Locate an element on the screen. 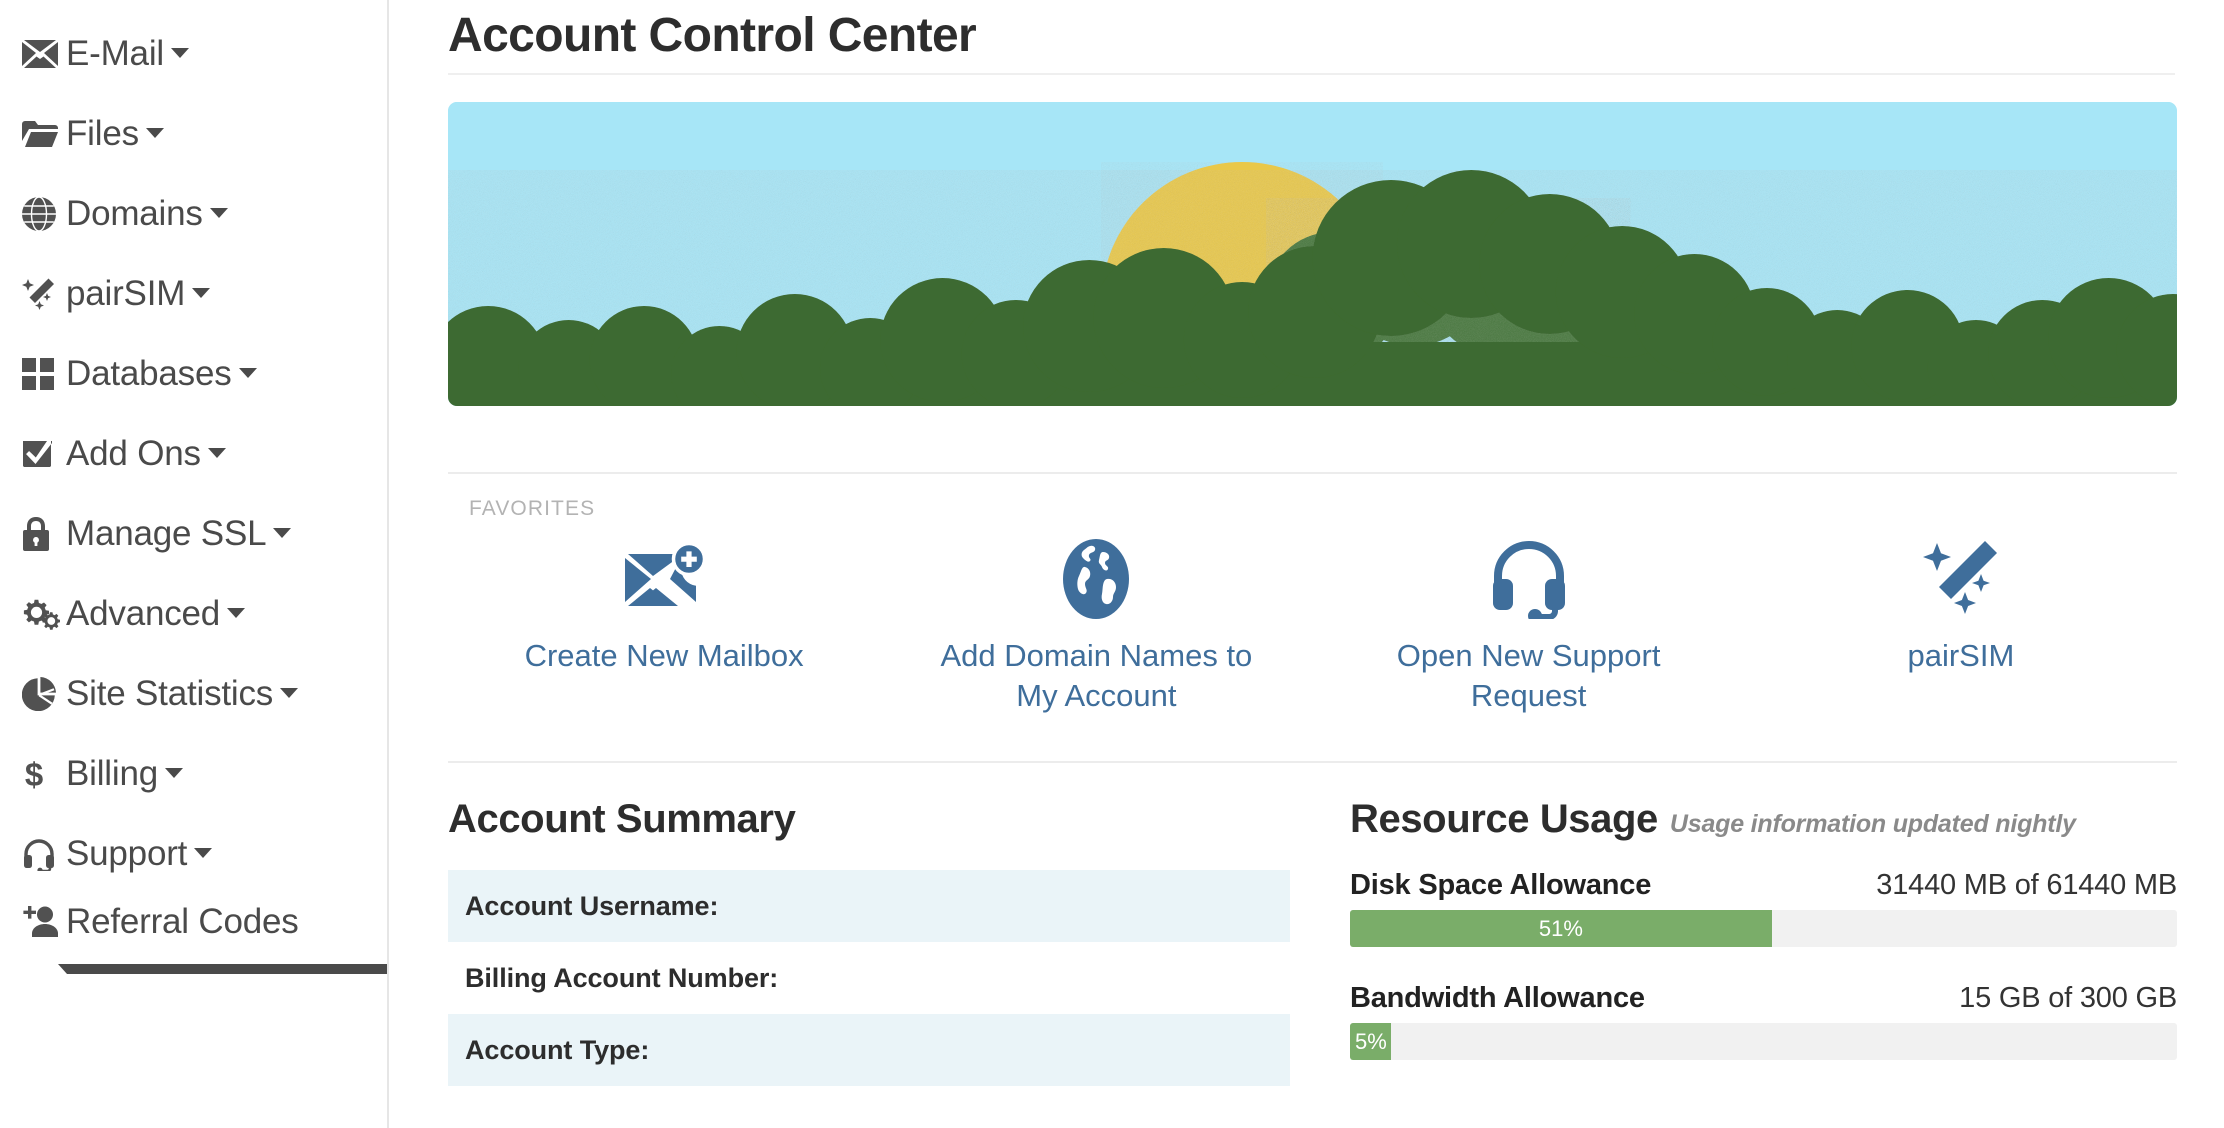 Image resolution: width=2224 pixels, height=1128 pixels. sidebar-item-referral-codes: Referral Codes is located at coordinates (193, 949).